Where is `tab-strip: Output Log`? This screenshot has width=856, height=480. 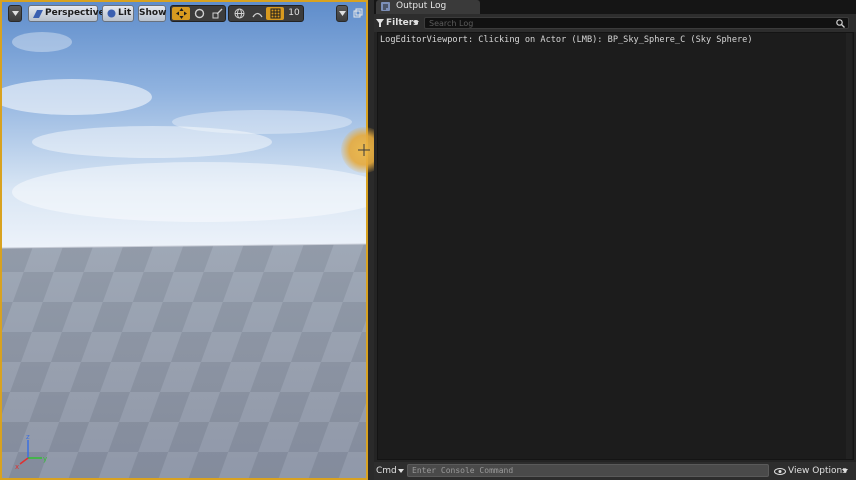
tab-strip: Output Log is located at coordinates (615, 7).